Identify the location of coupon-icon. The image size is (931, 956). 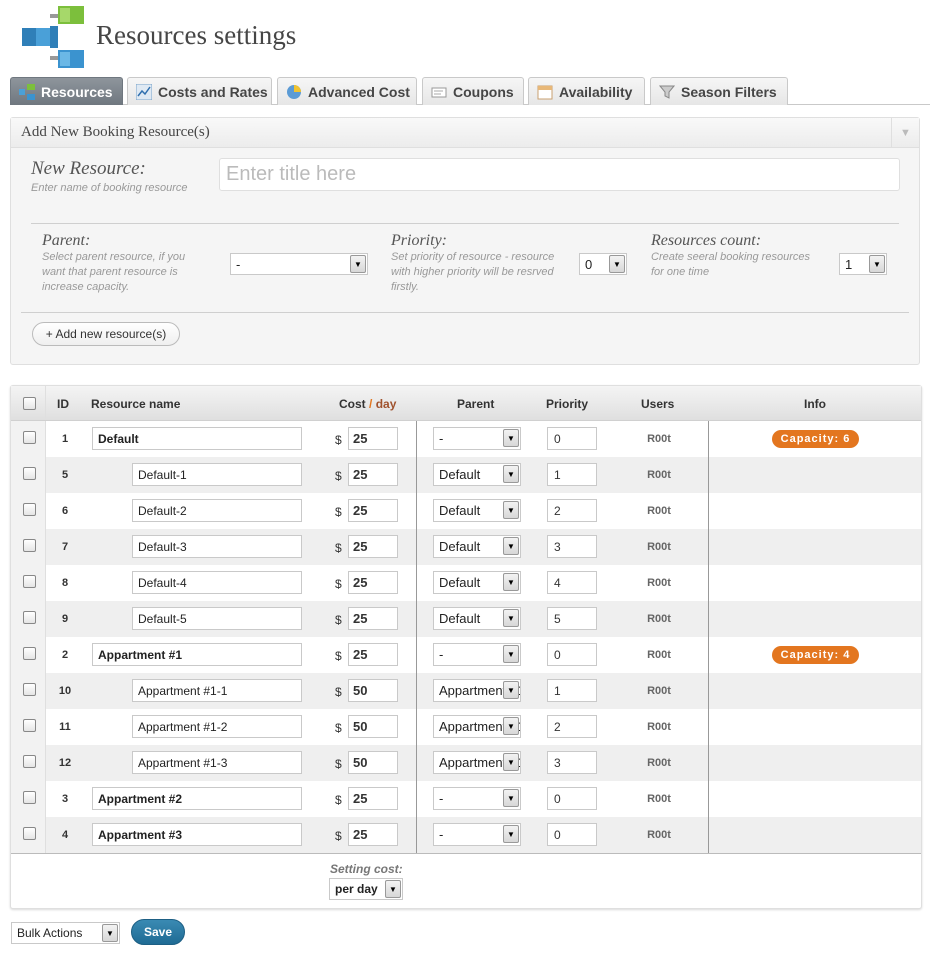
(439, 92).